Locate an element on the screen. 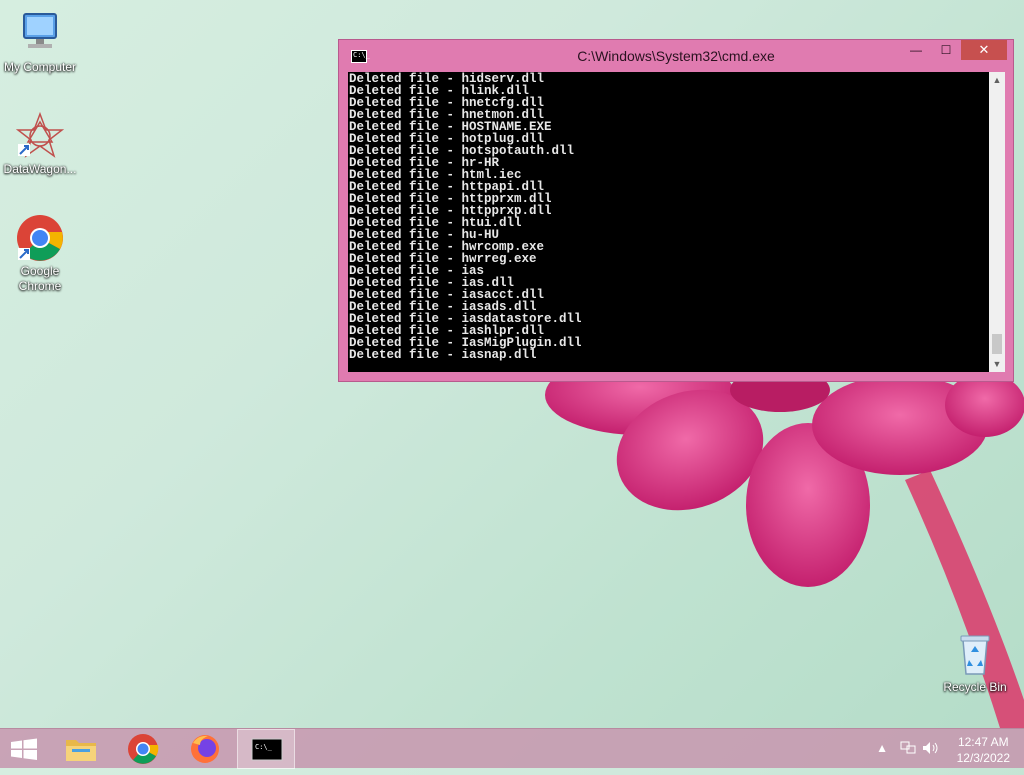 This screenshot has width=1024, height=775. clock-date: 12/3/2022 is located at coordinates (983, 758).